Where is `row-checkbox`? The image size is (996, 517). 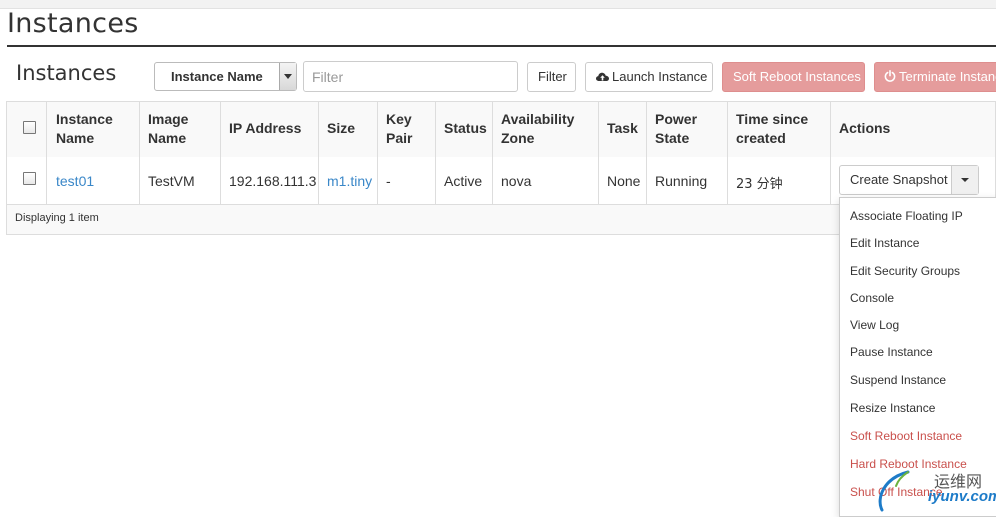
row-checkbox is located at coordinates (29, 178).